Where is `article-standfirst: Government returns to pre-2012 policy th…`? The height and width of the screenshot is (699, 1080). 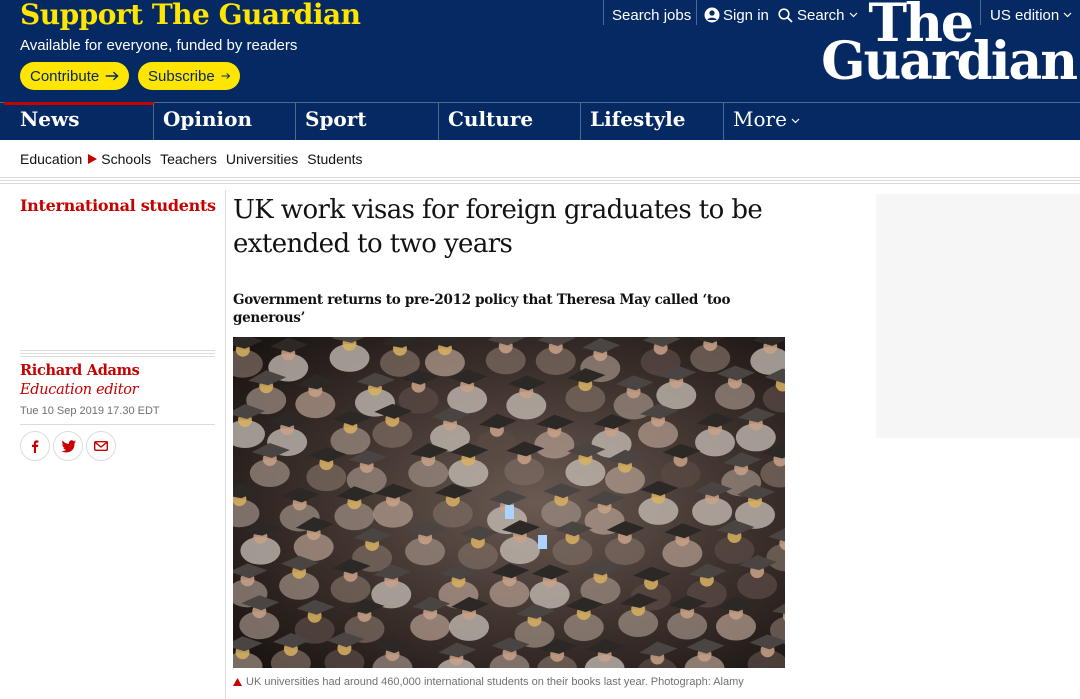 article-standfirst: Government returns to pre-2012 policy th… is located at coordinates (482, 309).